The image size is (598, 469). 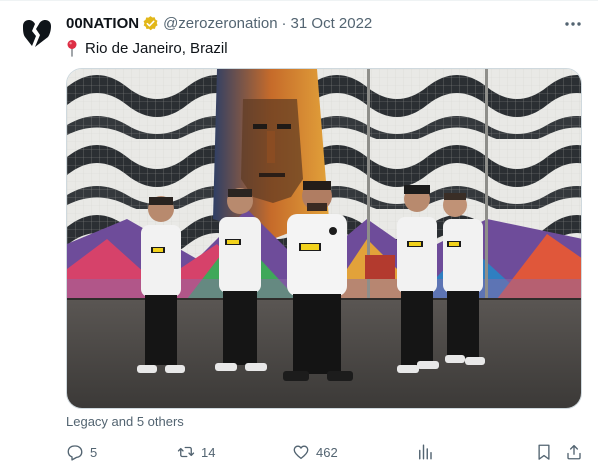 What do you see at coordinates (72, 48) in the screenshot?
I see `pushpin-icon` at bounding box center [72, 48].